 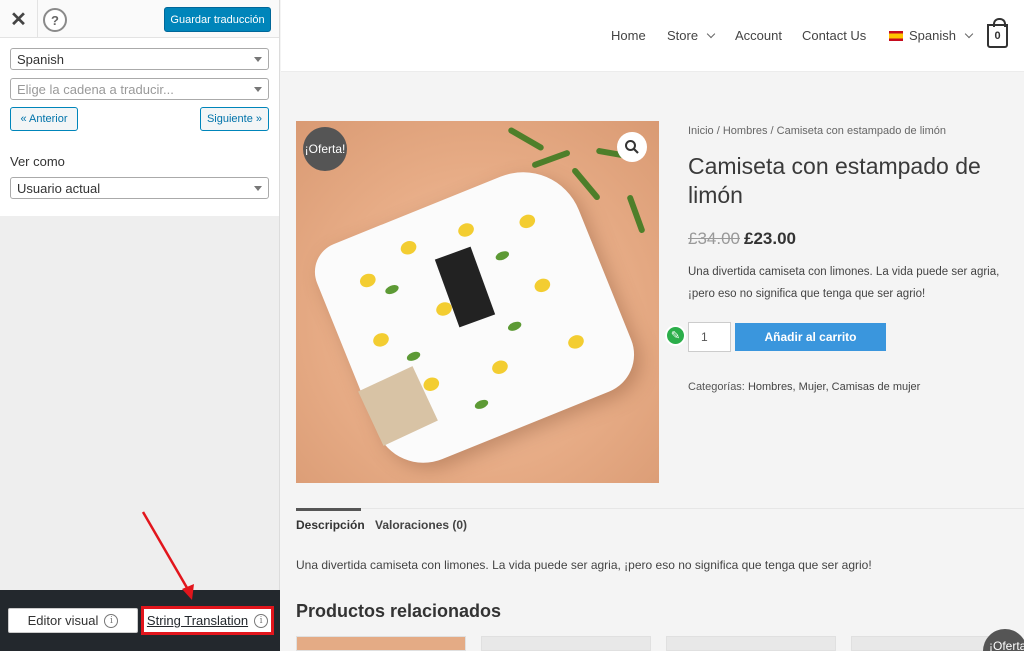 I want to click on categories-links: Hombres, Mujer, Camisas de mujer, so click(x=834, y=387).